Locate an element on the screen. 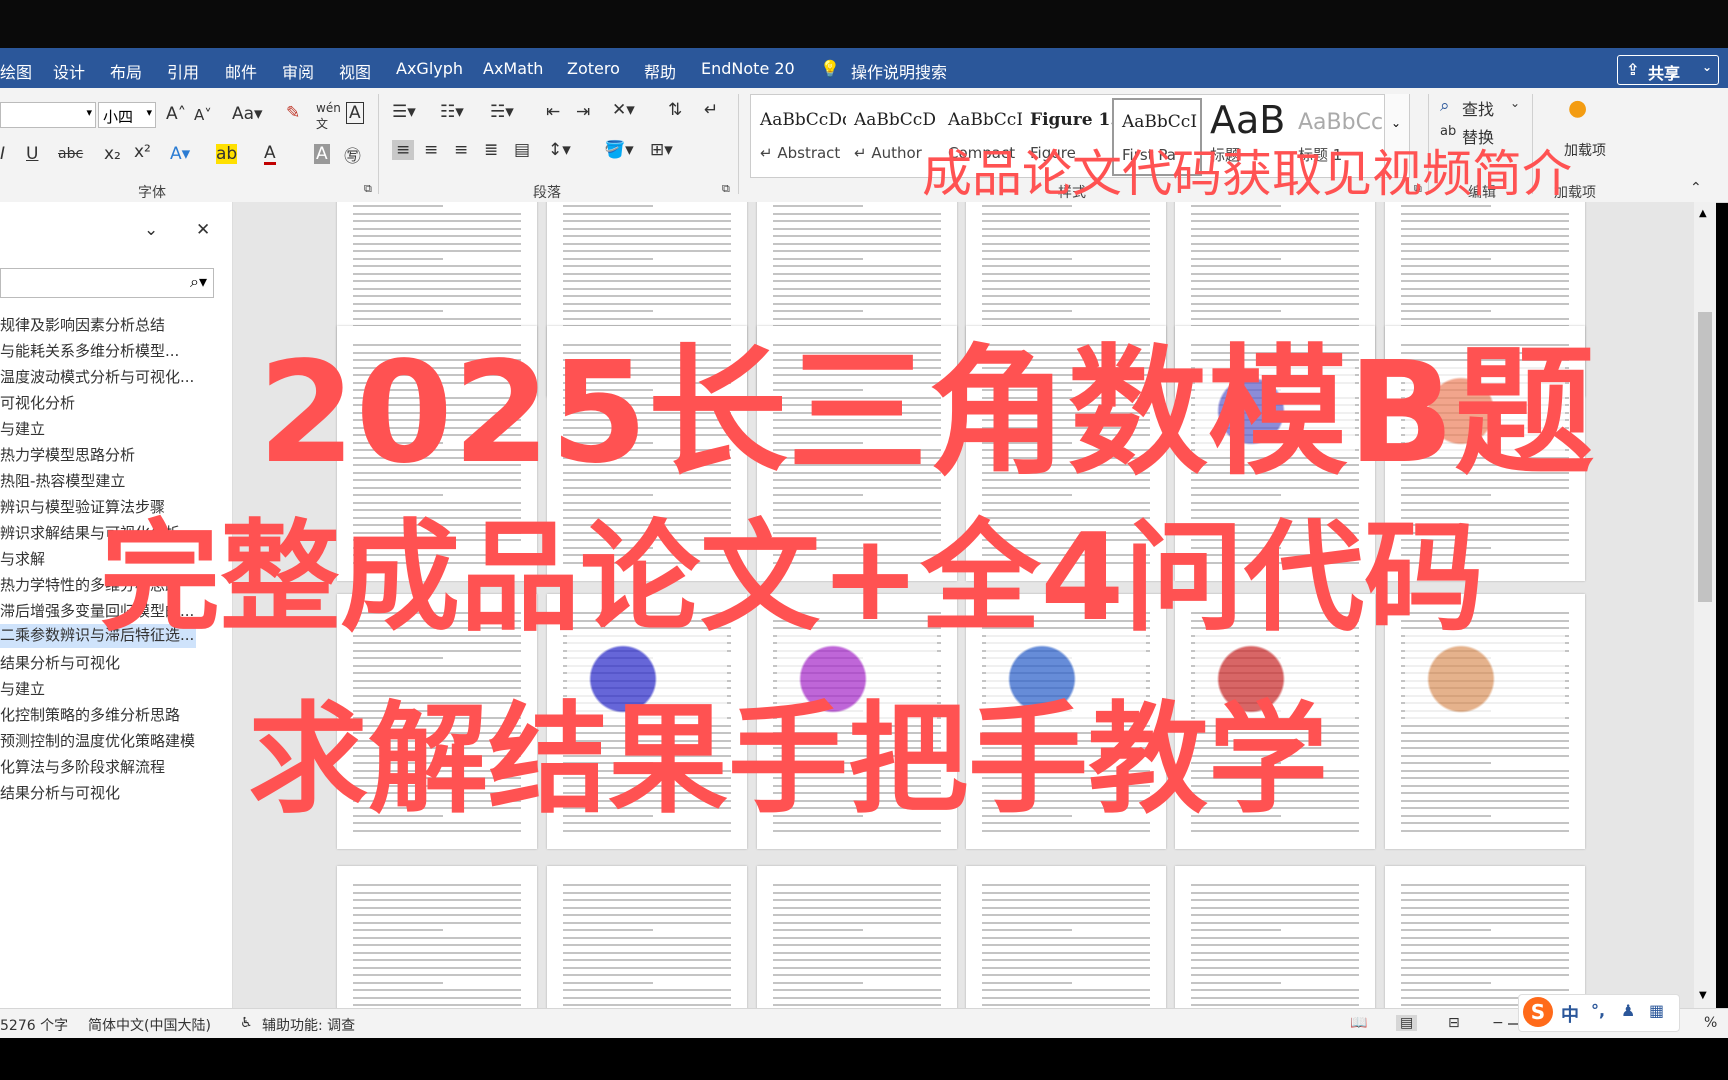  phonetic-icon: wén 文 is located at coordinates (328, 116).